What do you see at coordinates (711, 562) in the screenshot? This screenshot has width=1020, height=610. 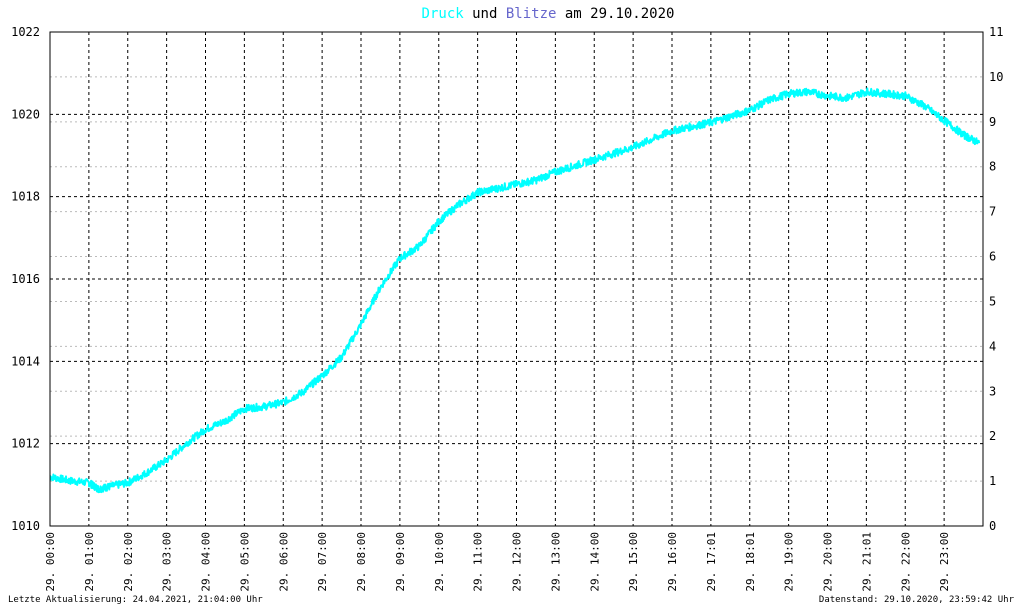 I see `x-tick-label: 29. 17:01` at bounding box center [711, 562].